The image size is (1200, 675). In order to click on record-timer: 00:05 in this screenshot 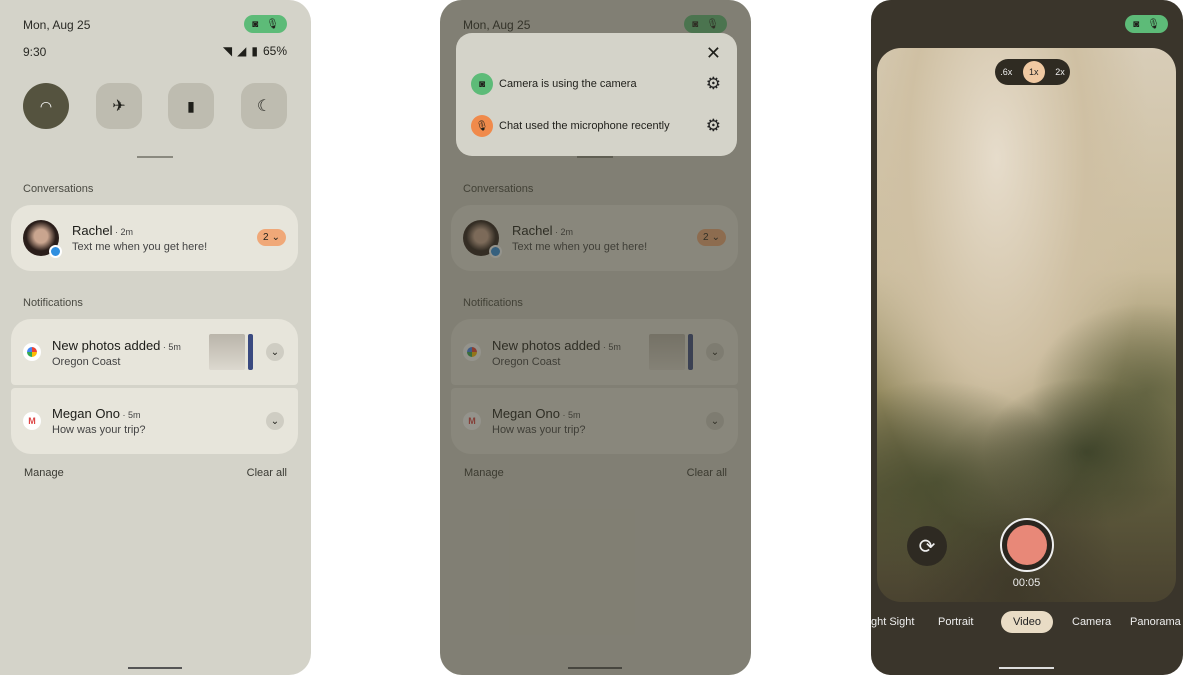, I will do `click(1026, 583)`.